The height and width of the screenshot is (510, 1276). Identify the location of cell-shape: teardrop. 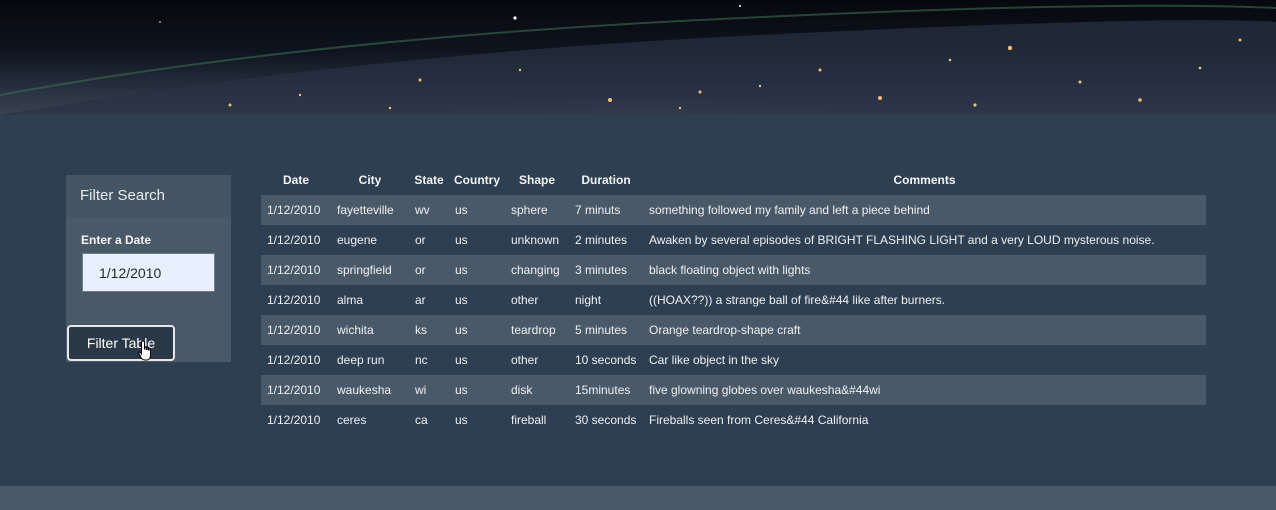
(533, 330).